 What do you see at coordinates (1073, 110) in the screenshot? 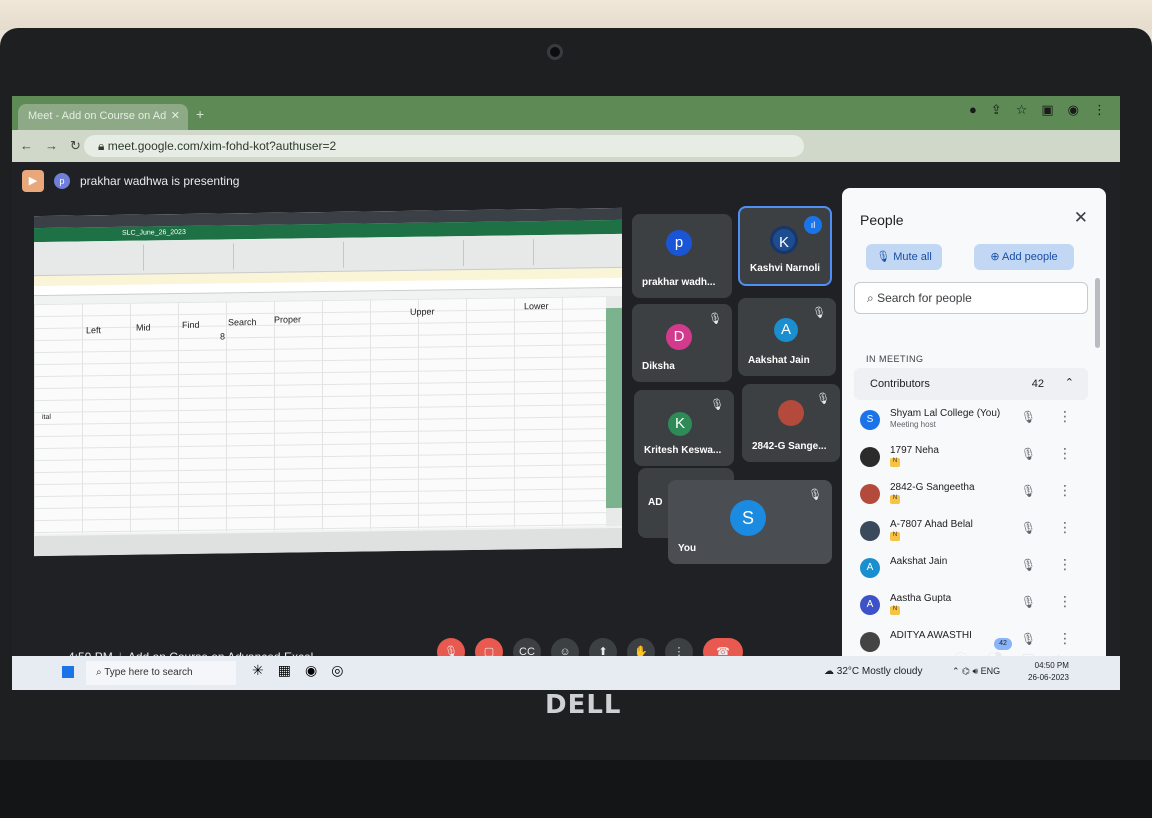
I see `profile-icon: ◉` at bounding box center [1073, 110].